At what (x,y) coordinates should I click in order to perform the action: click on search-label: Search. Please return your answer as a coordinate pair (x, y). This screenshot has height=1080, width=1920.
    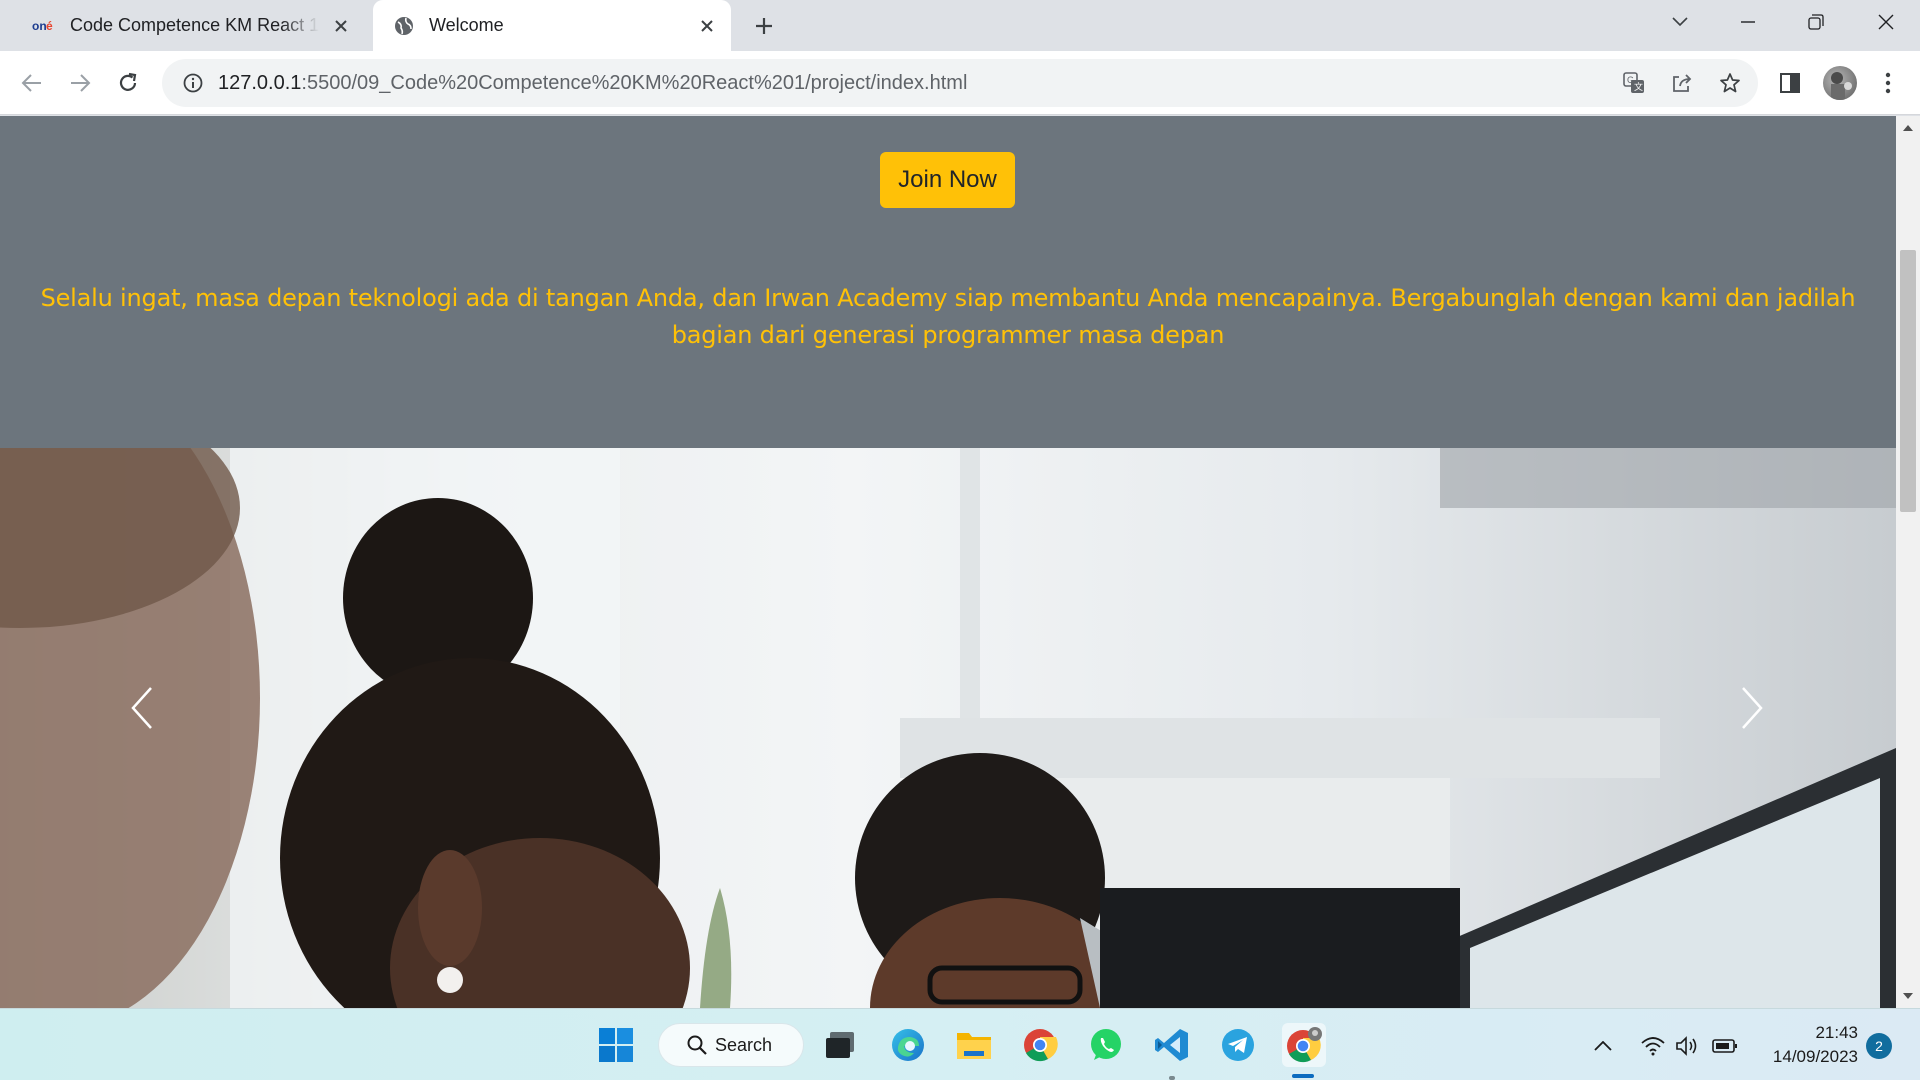
    Looking at the image, I should click on (744, 1044).